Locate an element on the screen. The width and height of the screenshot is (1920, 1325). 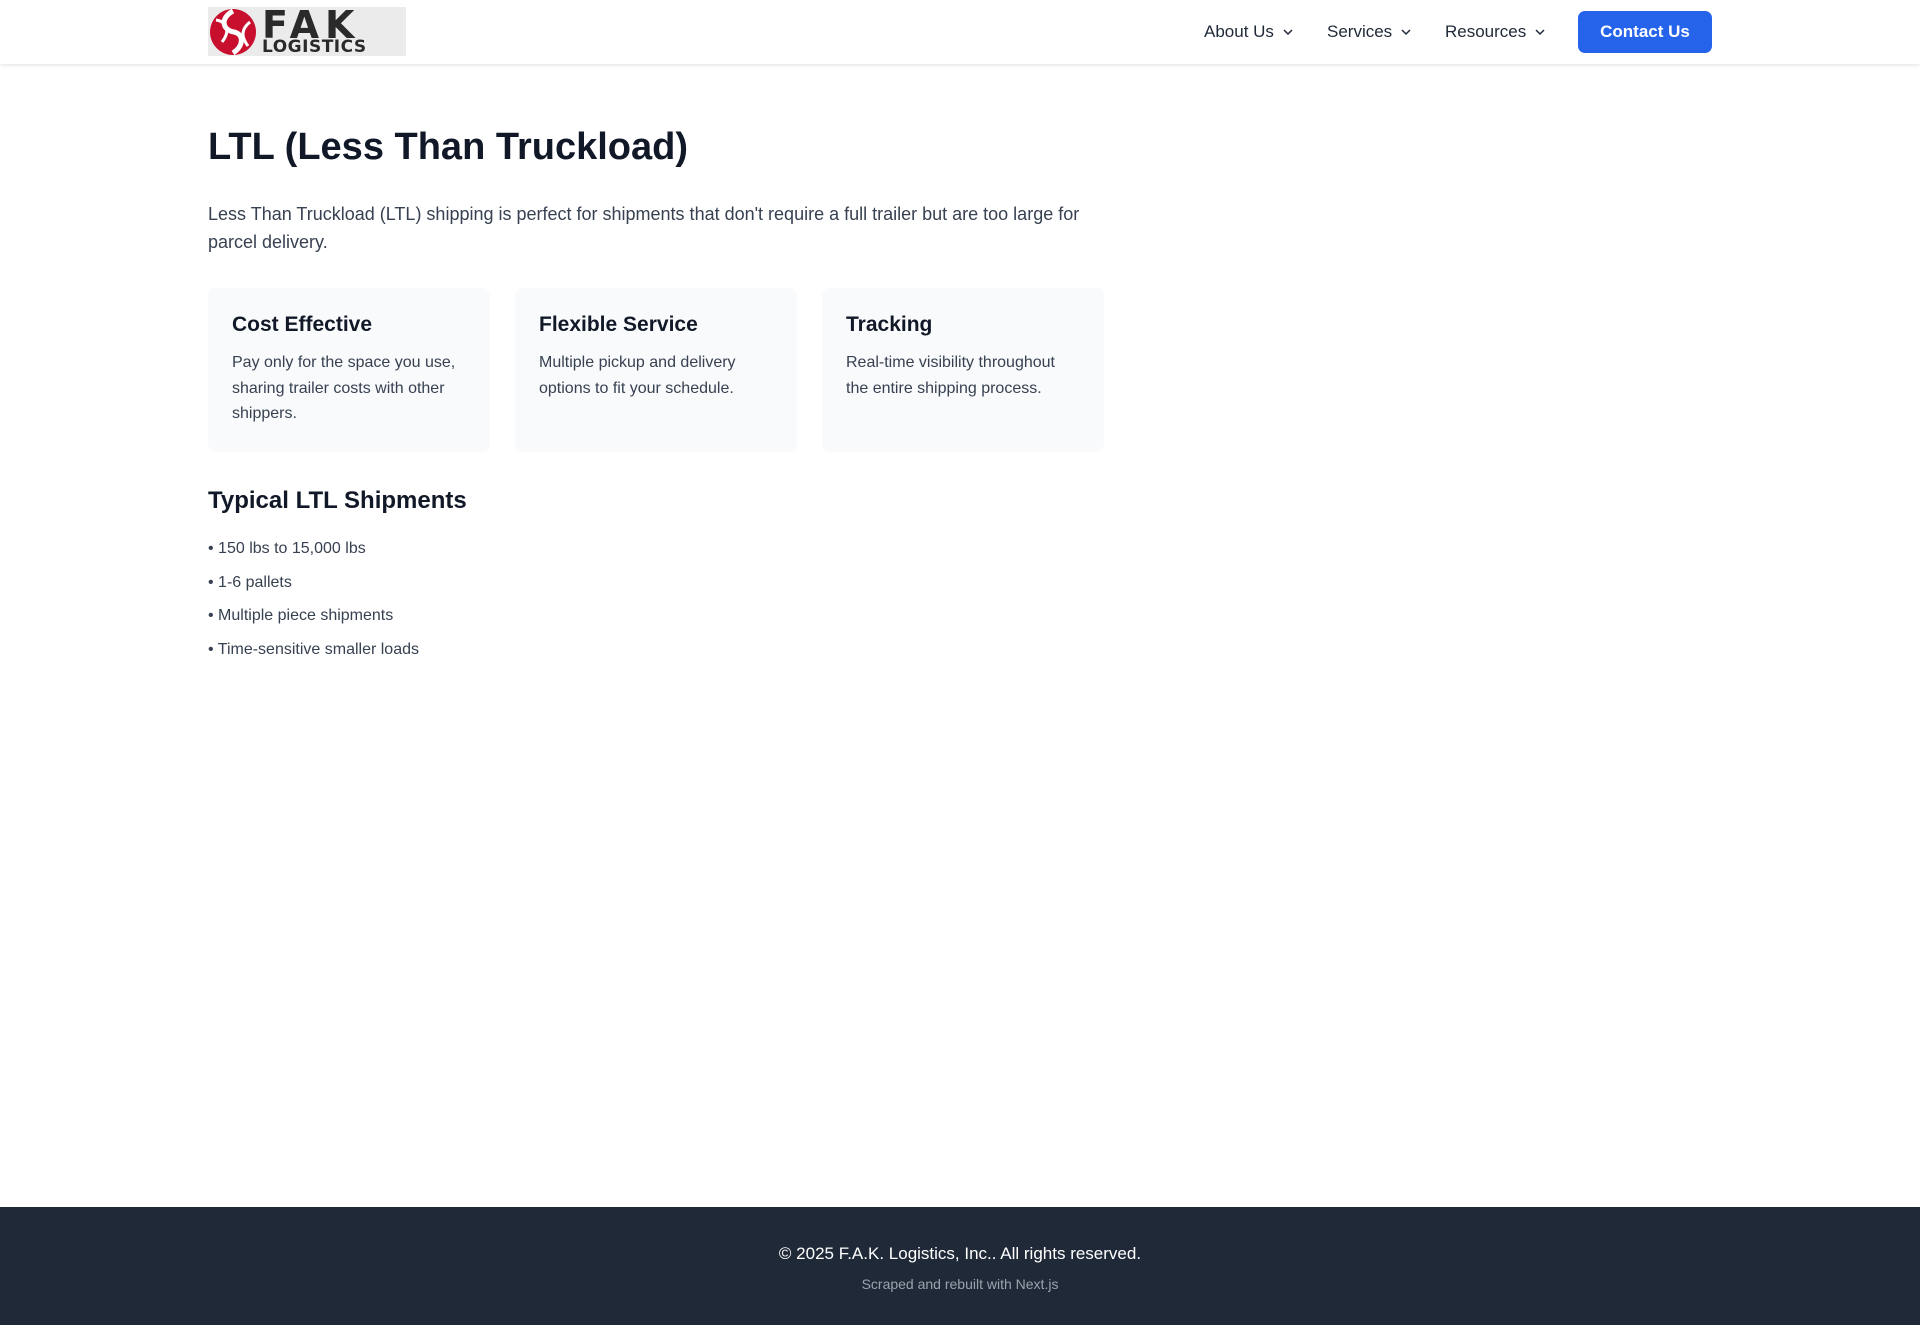
feature-card-title: Tracking is located at coordinates (889, 324).